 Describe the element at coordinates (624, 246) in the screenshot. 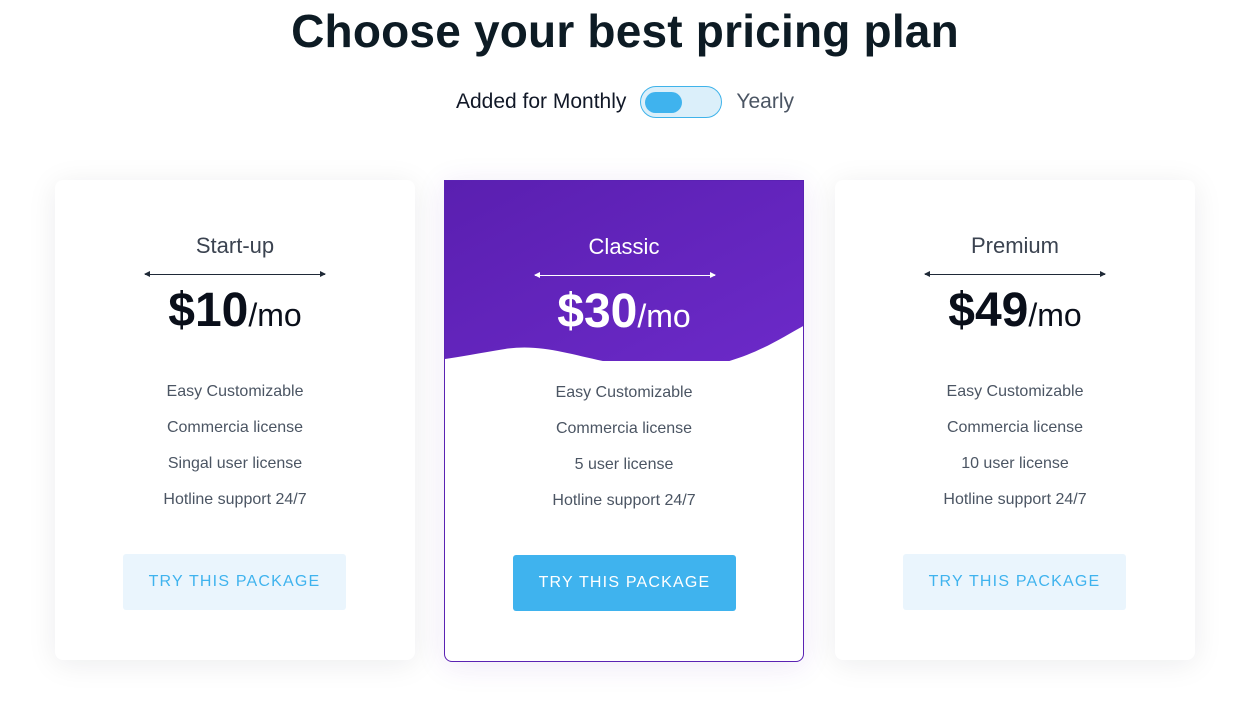

I see `plan-name: Classic` at that location.